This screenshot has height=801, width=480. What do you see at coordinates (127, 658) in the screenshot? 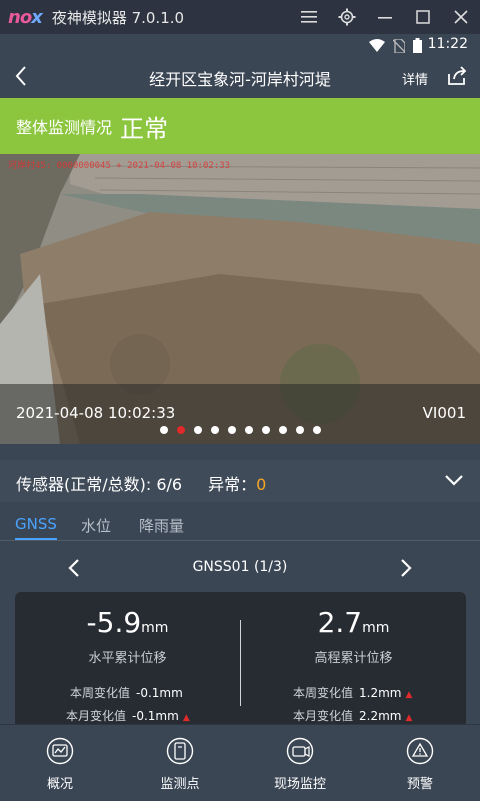
I see `horizontal-name: 水平累计位移` at bounding box center [127, 658].